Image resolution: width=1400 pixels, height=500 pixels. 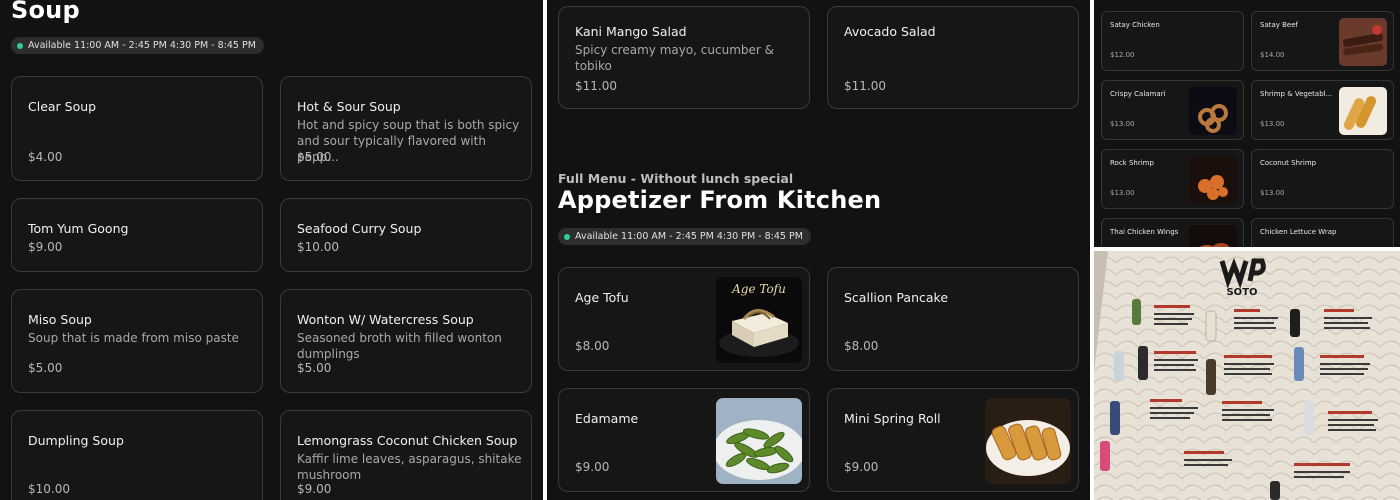 I want to click on menu-item-card: Dumpling Soup $10.00, so click(x=137, y=455).